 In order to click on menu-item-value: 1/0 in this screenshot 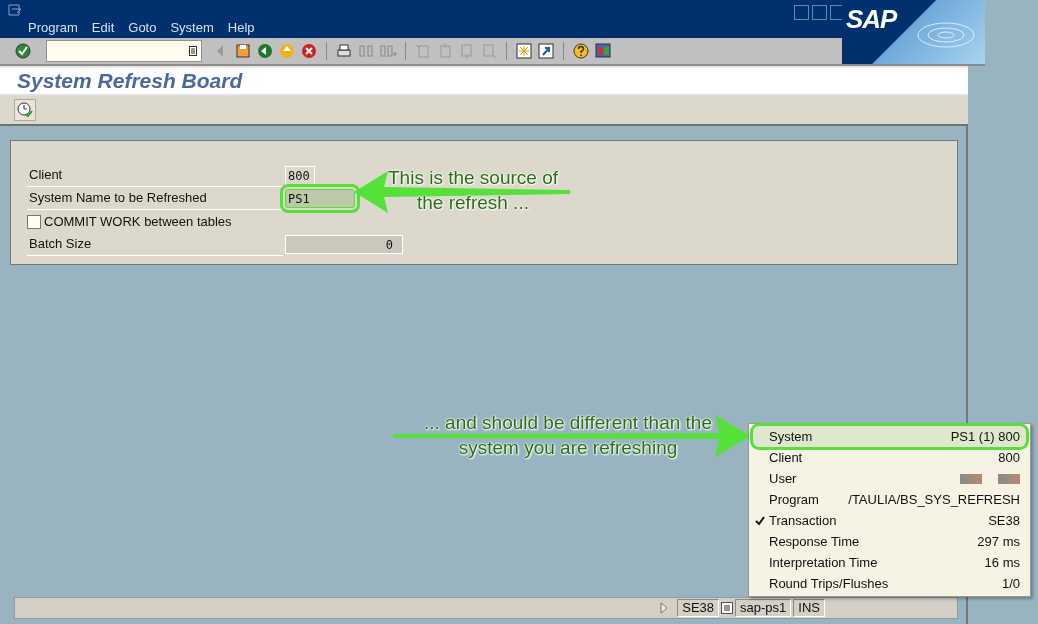, I will do `click(1010, 583)`.